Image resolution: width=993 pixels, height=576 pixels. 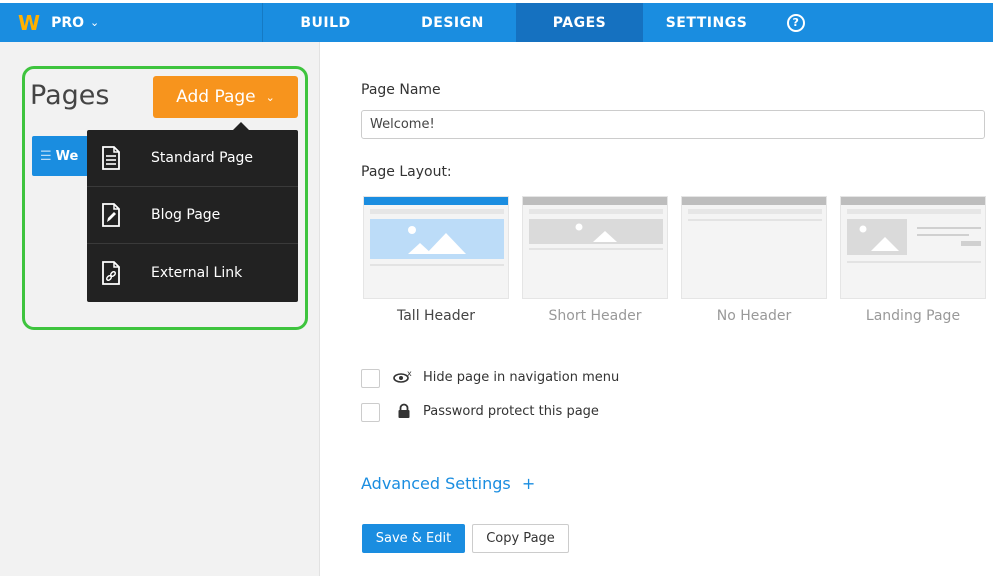 What do you see at coordinates (404, 413) in the screenshot?
I see `lock-icon` at bounding box center [404, 413].